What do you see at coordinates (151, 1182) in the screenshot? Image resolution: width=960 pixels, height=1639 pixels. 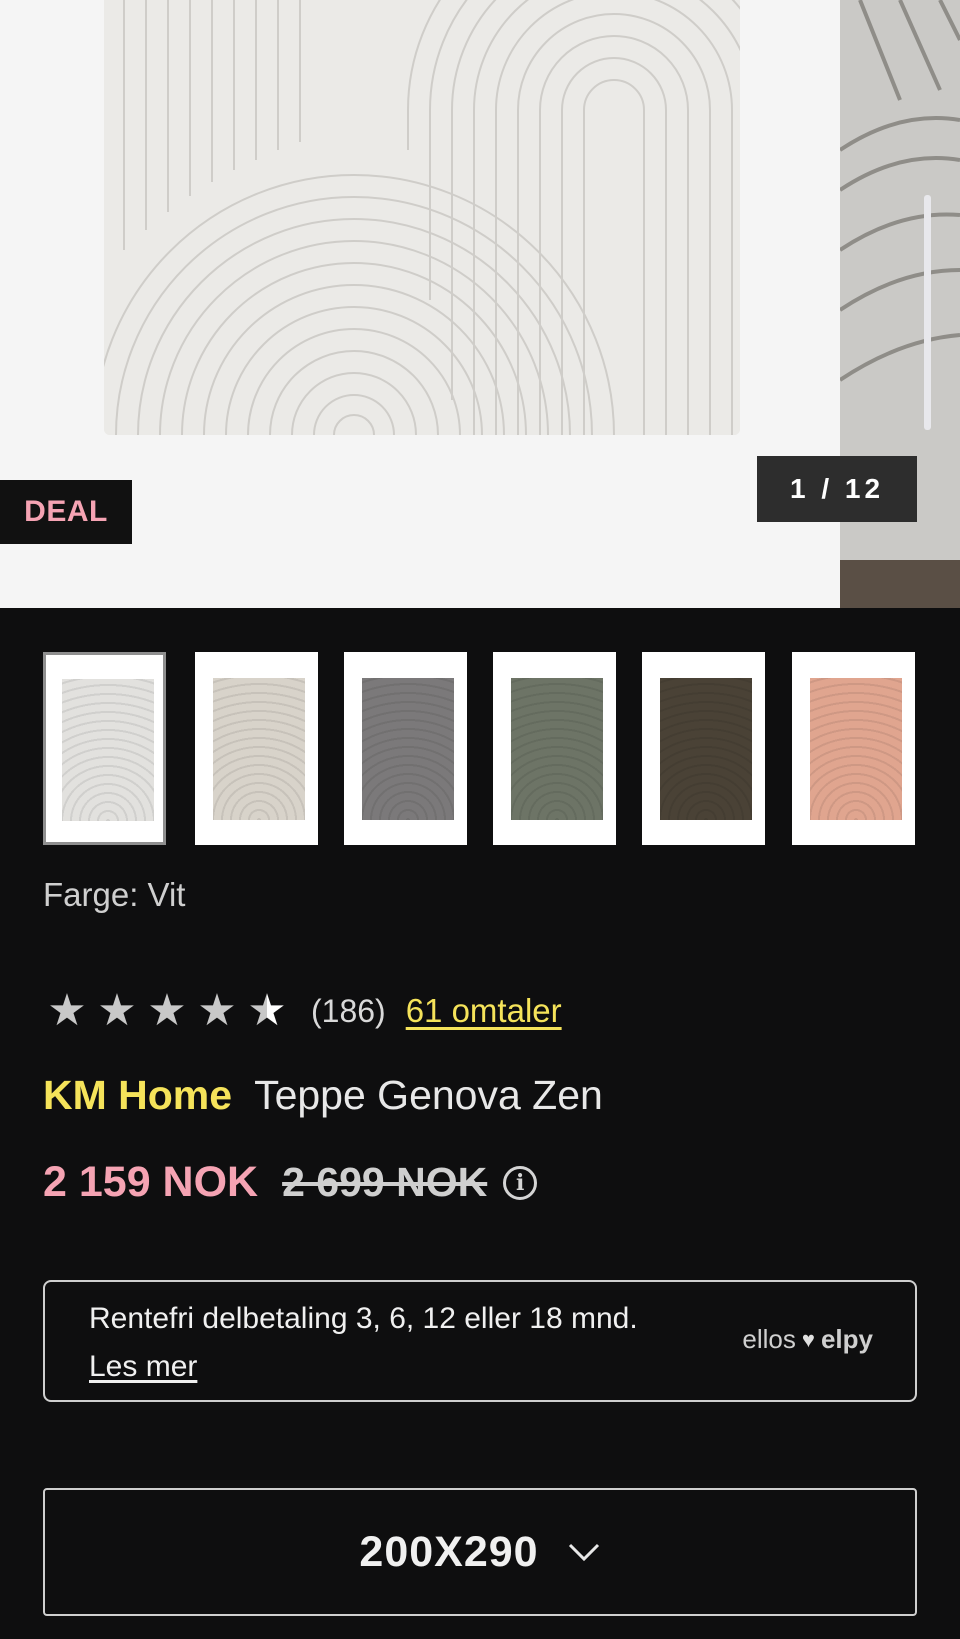 I see `current-price: 2 159 NOK` at bounding box center [151, 1182].